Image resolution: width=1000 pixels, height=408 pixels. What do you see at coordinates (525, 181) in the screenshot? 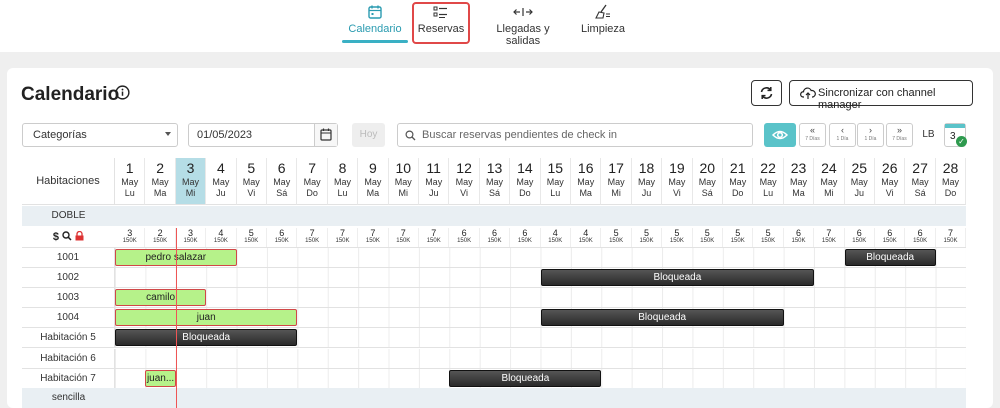
I see `day-header-cell: 14 May Do` at bounding box center [525, 181].